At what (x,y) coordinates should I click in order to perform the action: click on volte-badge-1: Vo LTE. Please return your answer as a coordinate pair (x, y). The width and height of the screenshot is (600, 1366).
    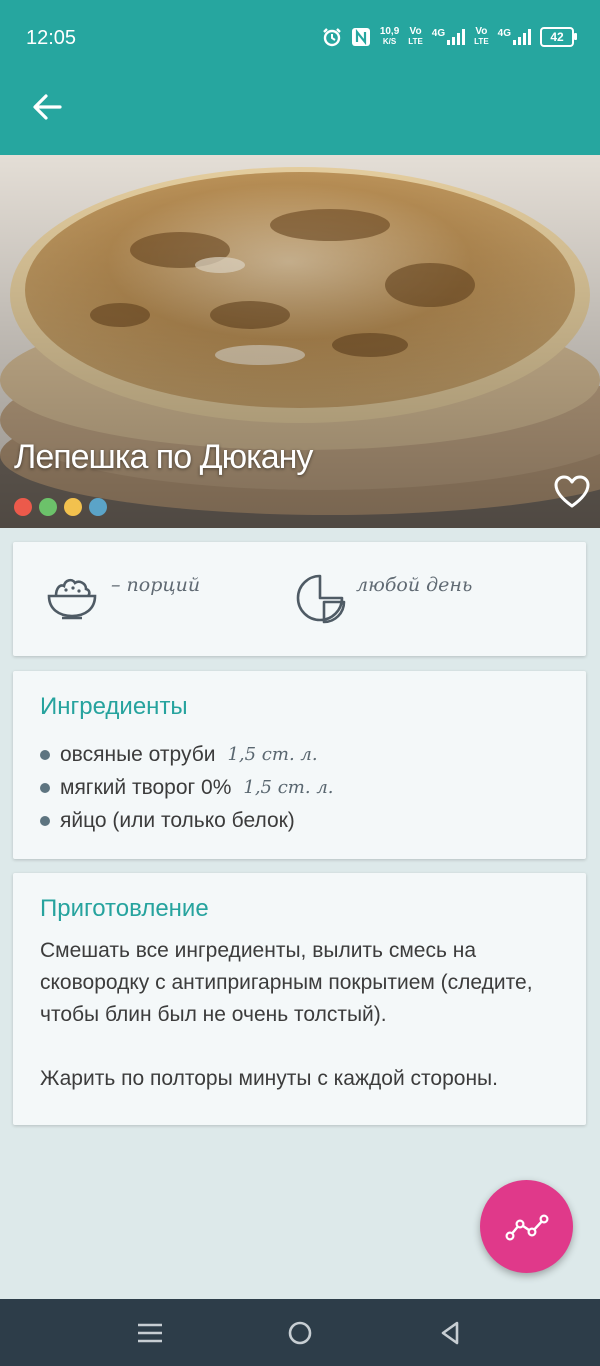
    Looking at the image, I should click on (415, 36).